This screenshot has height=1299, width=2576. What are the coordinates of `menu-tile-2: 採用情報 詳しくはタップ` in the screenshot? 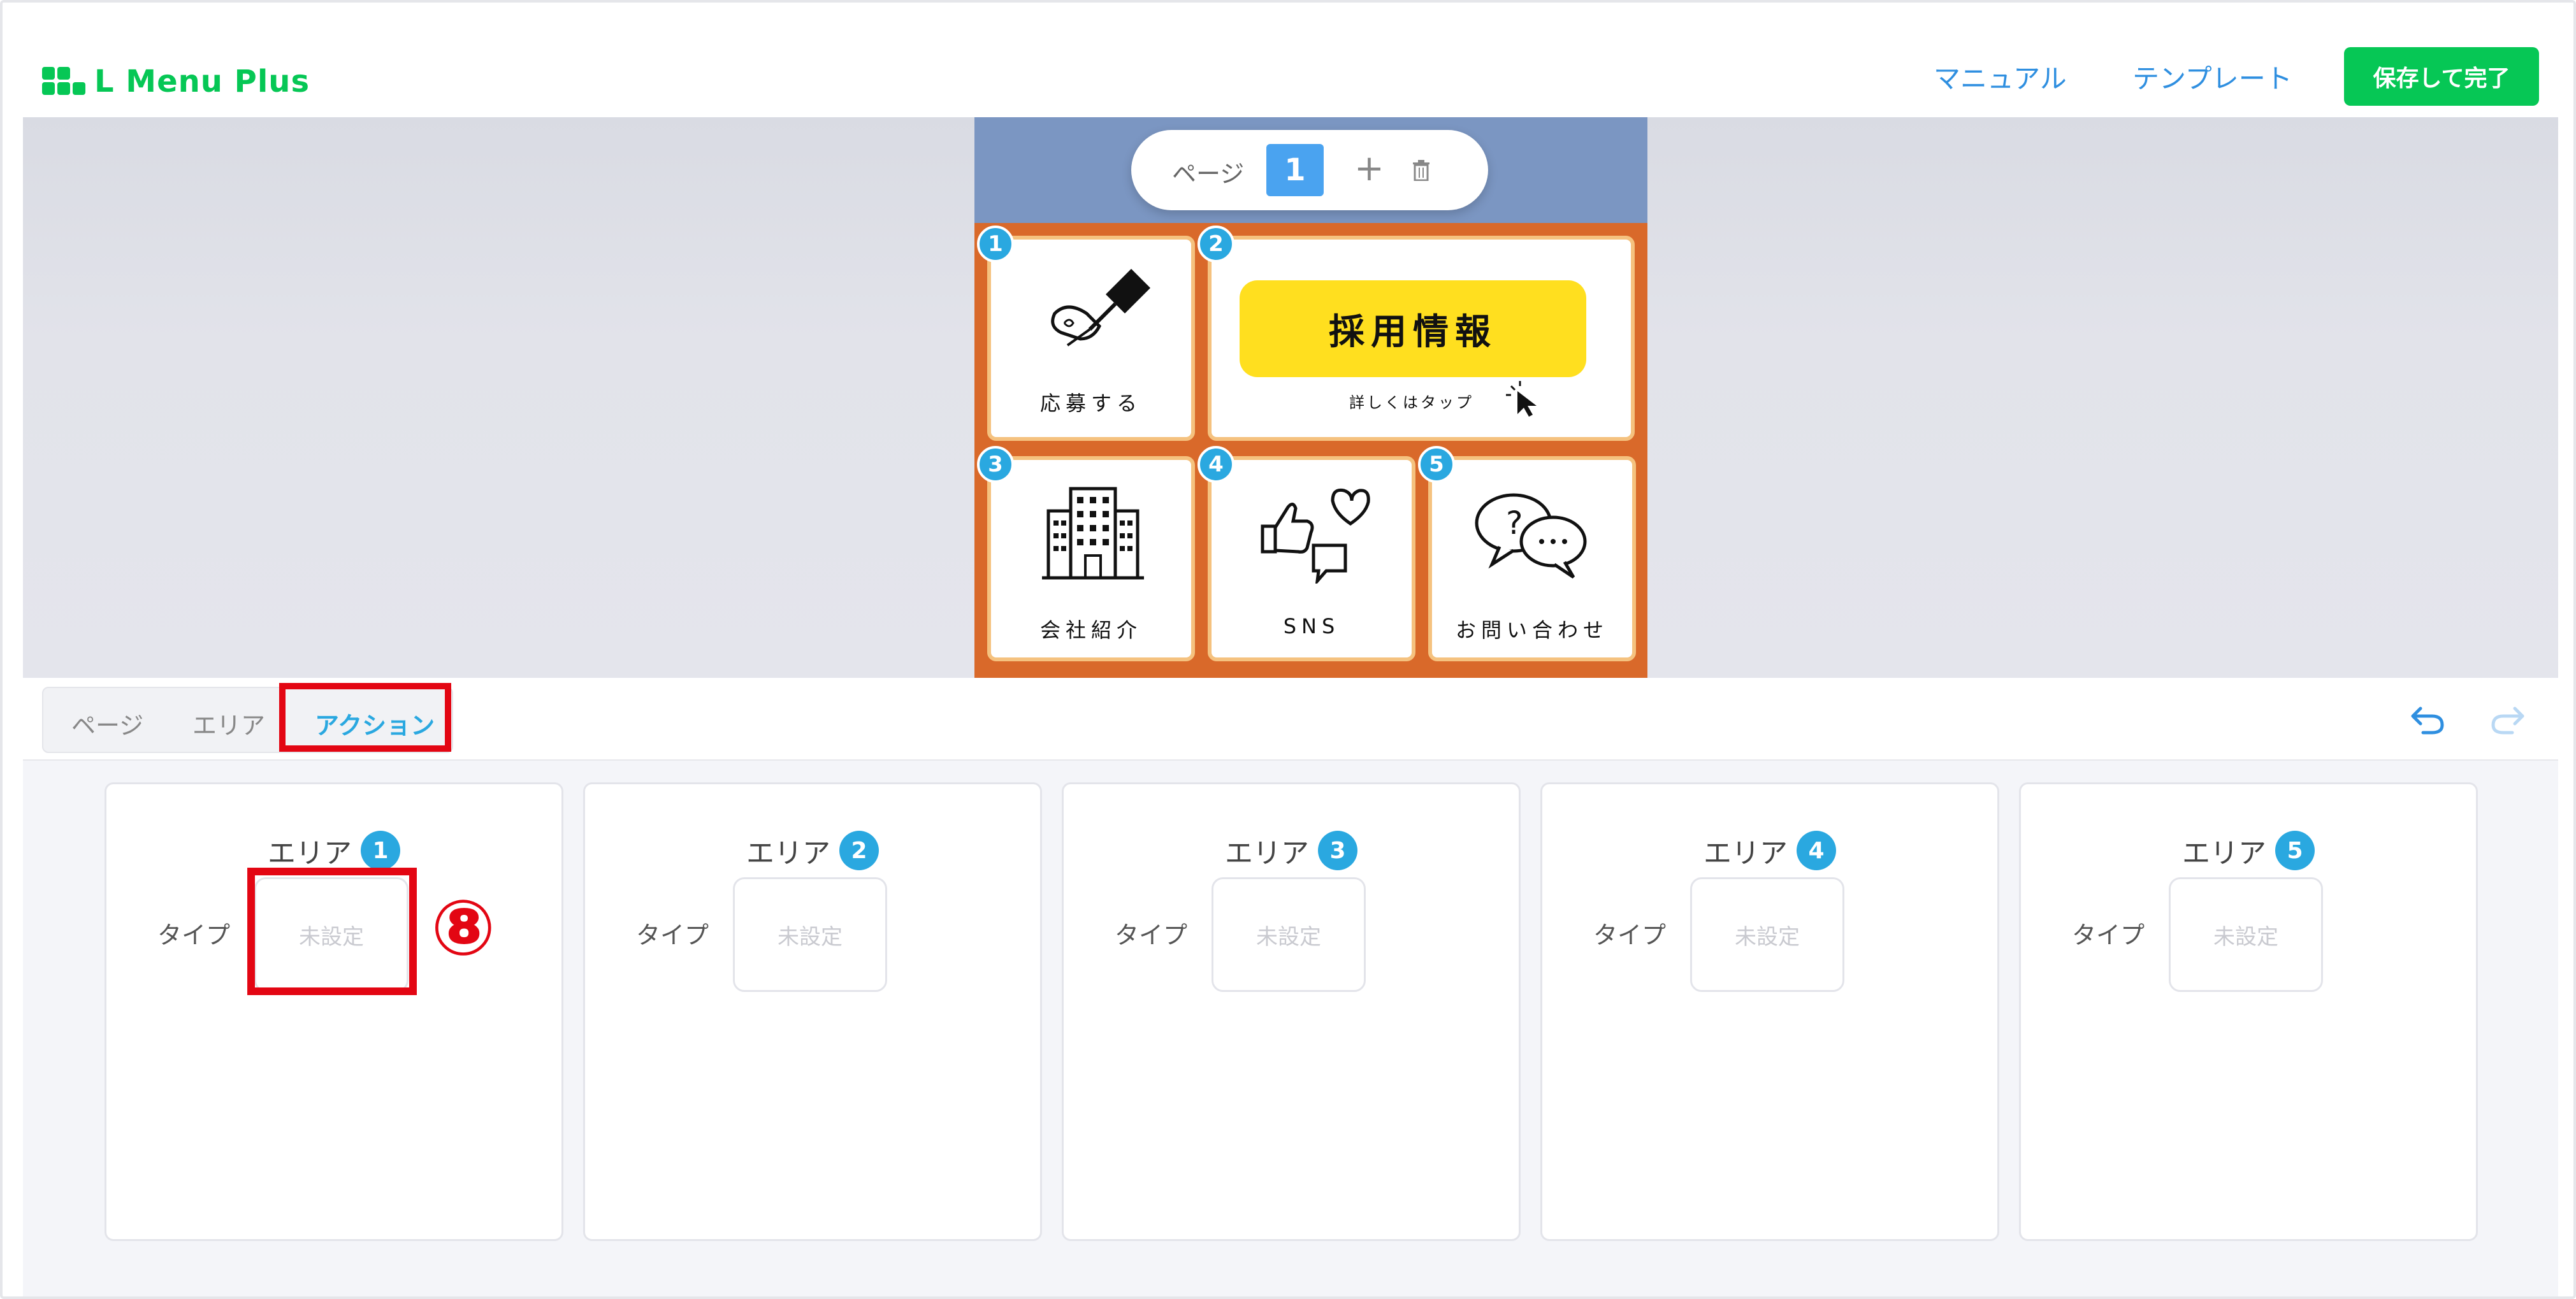 It's located at (1421, 338).